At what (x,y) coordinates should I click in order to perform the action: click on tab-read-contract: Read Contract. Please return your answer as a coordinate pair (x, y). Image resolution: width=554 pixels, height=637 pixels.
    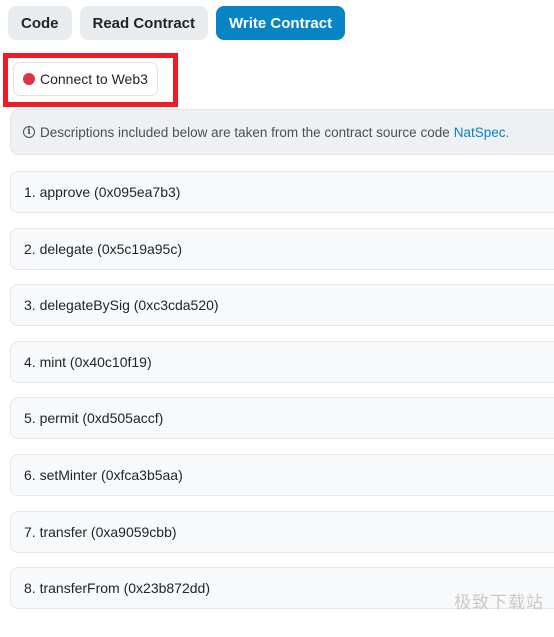
    Looking at the image, I should click on (144, 23).